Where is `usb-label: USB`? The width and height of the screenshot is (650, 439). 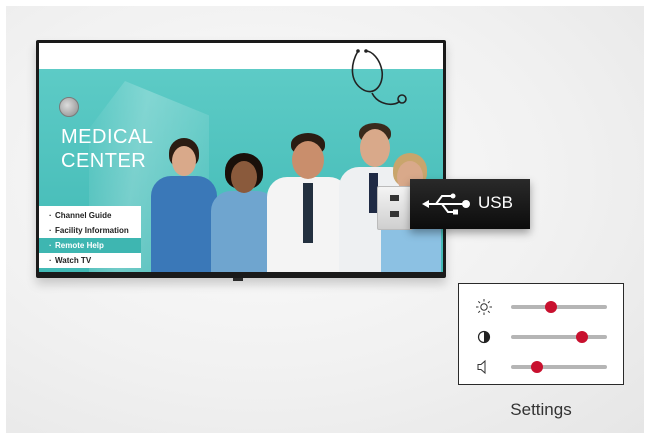
usb-label: USB is located at coordinates (495, 202).